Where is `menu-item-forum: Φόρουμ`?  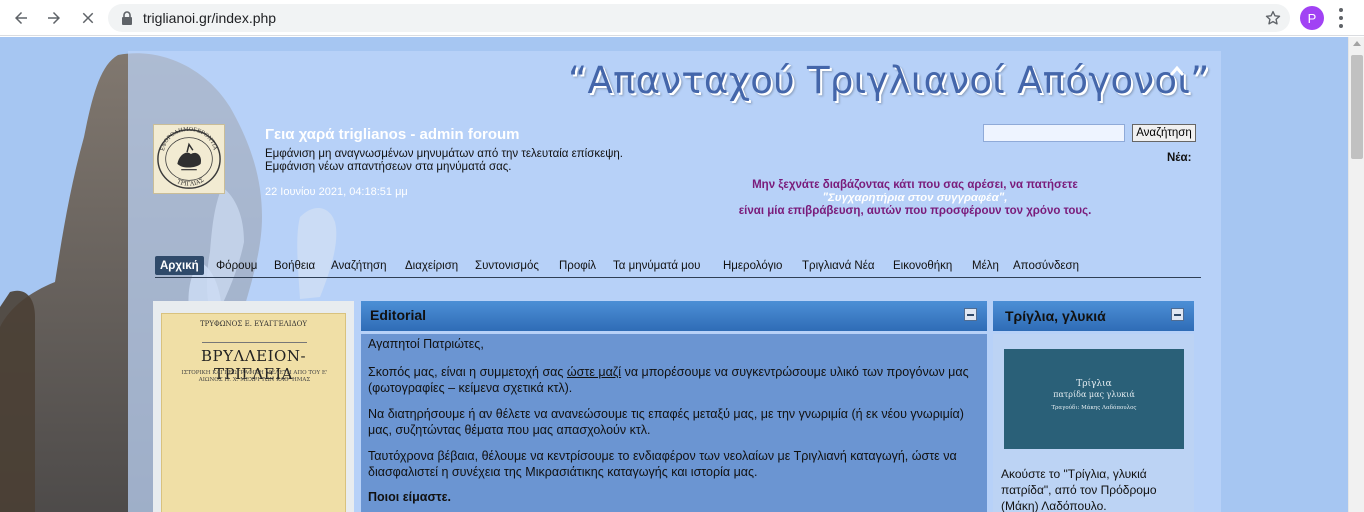 menu-item-forum: Φόρουμ is located at coordinates (236, 265).